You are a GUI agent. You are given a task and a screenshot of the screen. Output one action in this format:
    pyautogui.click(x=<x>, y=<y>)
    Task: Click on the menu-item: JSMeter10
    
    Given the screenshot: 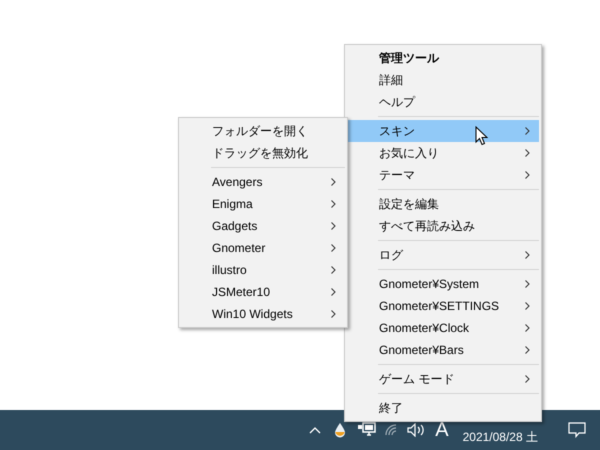 What is the action you would take?
    pyautogui.click(x=263, y=292)
    